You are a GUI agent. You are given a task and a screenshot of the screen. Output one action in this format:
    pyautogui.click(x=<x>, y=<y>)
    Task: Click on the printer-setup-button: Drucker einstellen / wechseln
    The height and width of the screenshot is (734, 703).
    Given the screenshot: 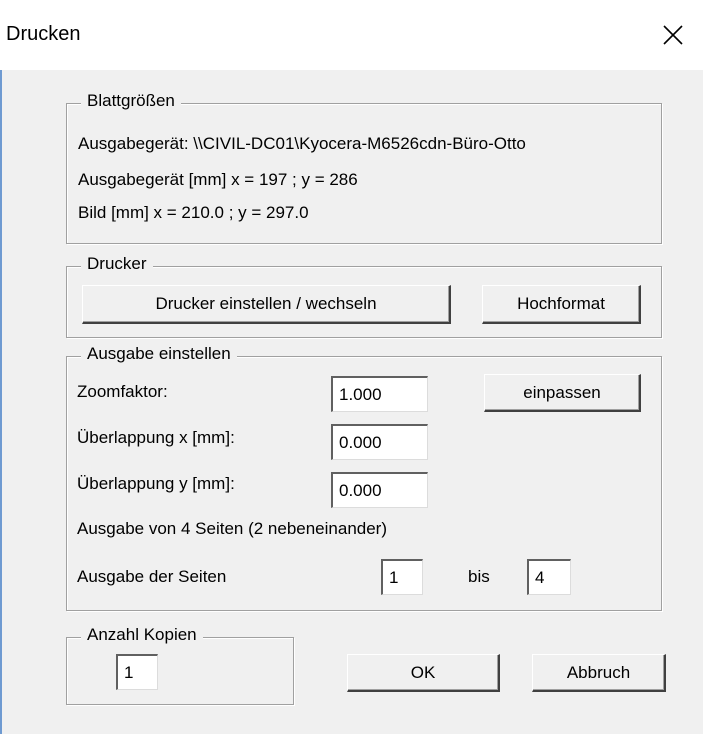 What is the action you would take?
    pyautogui.click(x=266, y=304)
    